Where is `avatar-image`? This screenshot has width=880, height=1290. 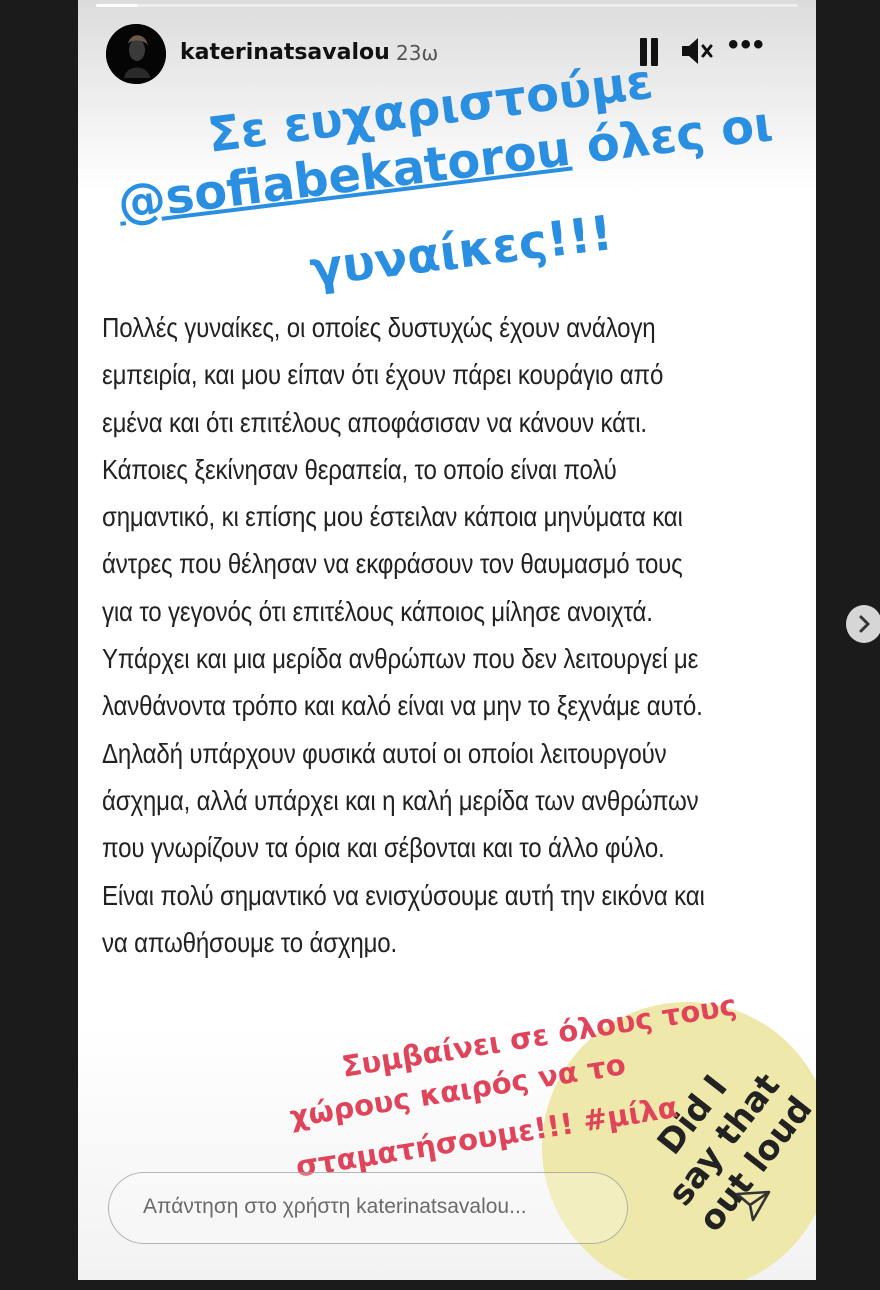 avatar-image is located at coordinates (136, 54).